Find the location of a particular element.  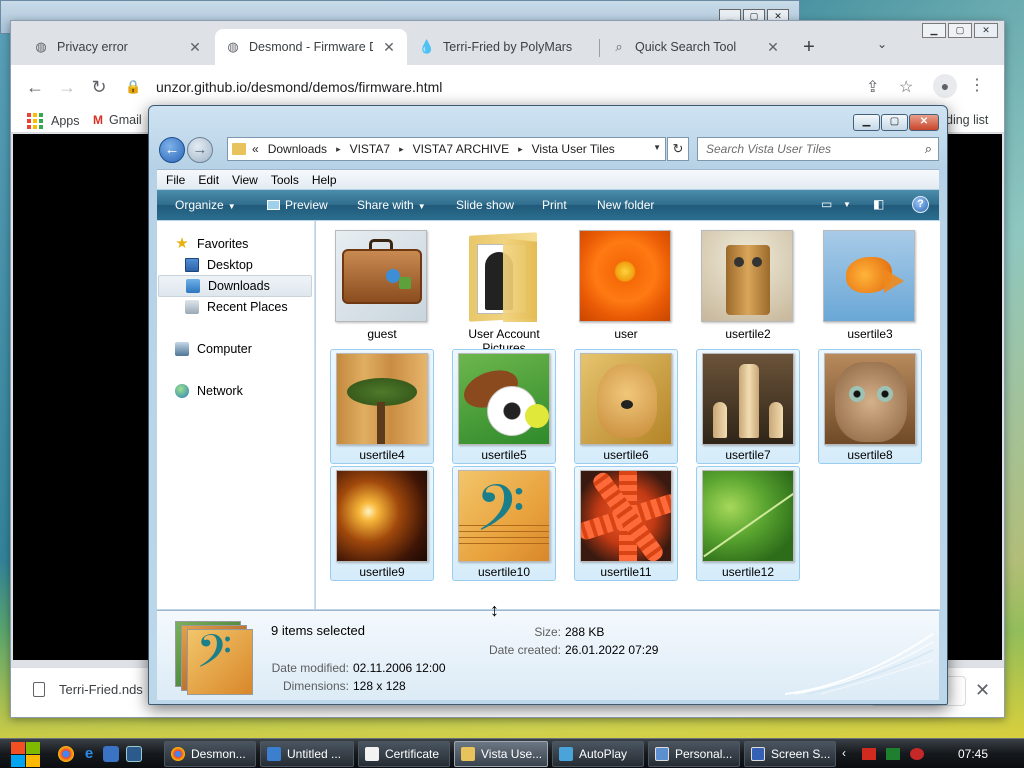

file-tile-usertile5: usertile5 is located at coordinates (504, 406).